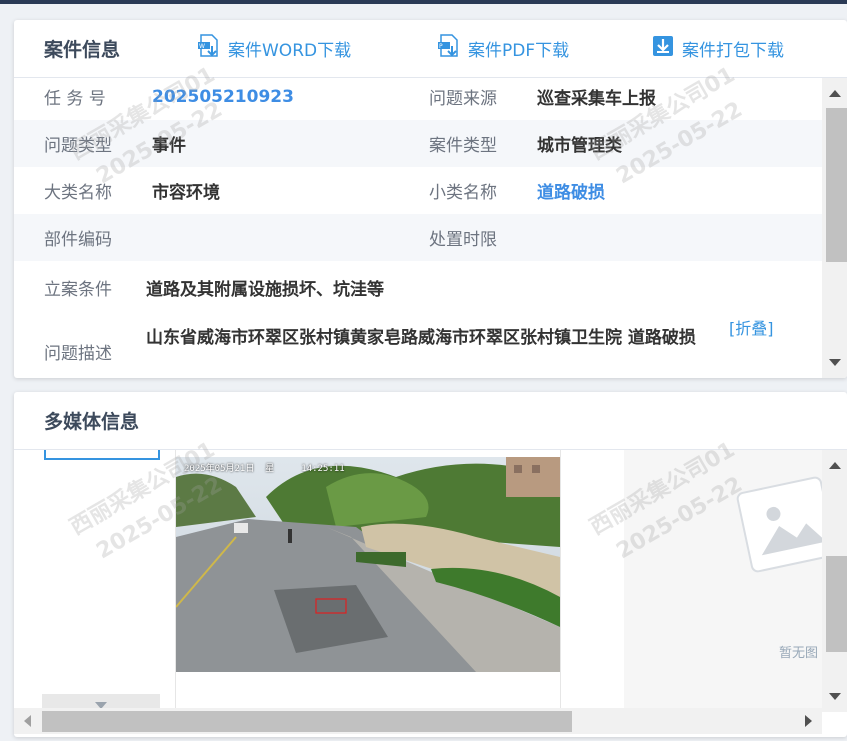 The image size is (847, 741). What do you see at coordinates (102, 455) in the screenshot?
I see `thumbnail-selected` at bounding box center [102, 455].